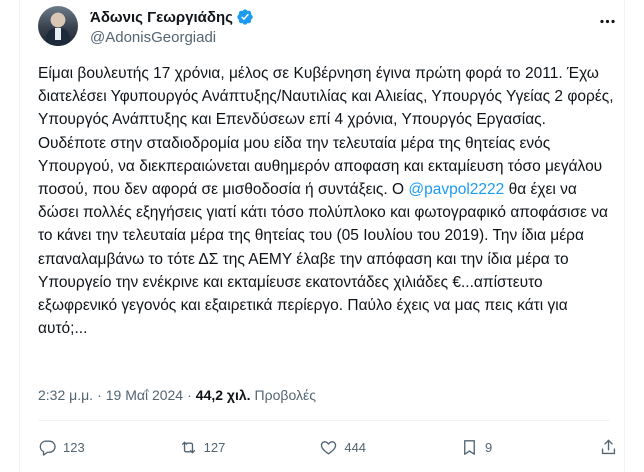 This screenshot has height=472, width=644. Describe the element at coordinates (65, 395) in the screenshot. I see `tweet-time: 2:32 μ.μ.` at that location.